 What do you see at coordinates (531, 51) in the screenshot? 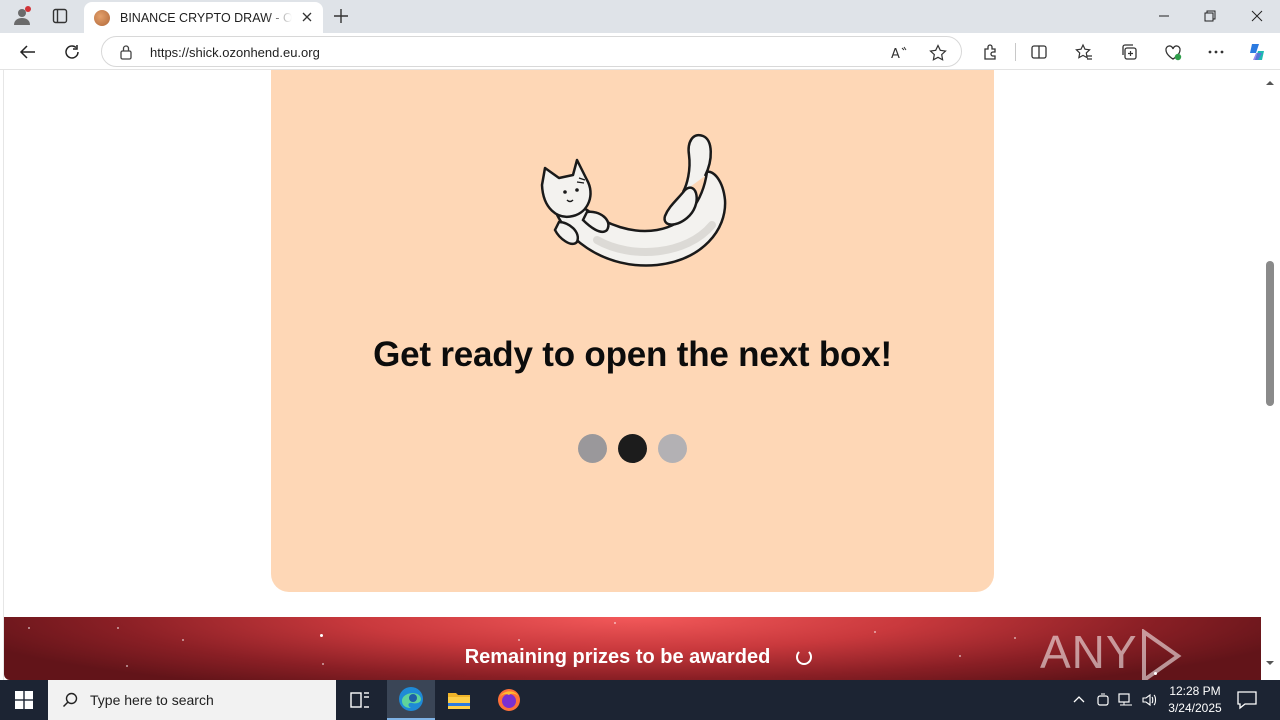
I see `address-bar: https://shick.ozonhend.eu.org A` at bounding box center [531, 51].